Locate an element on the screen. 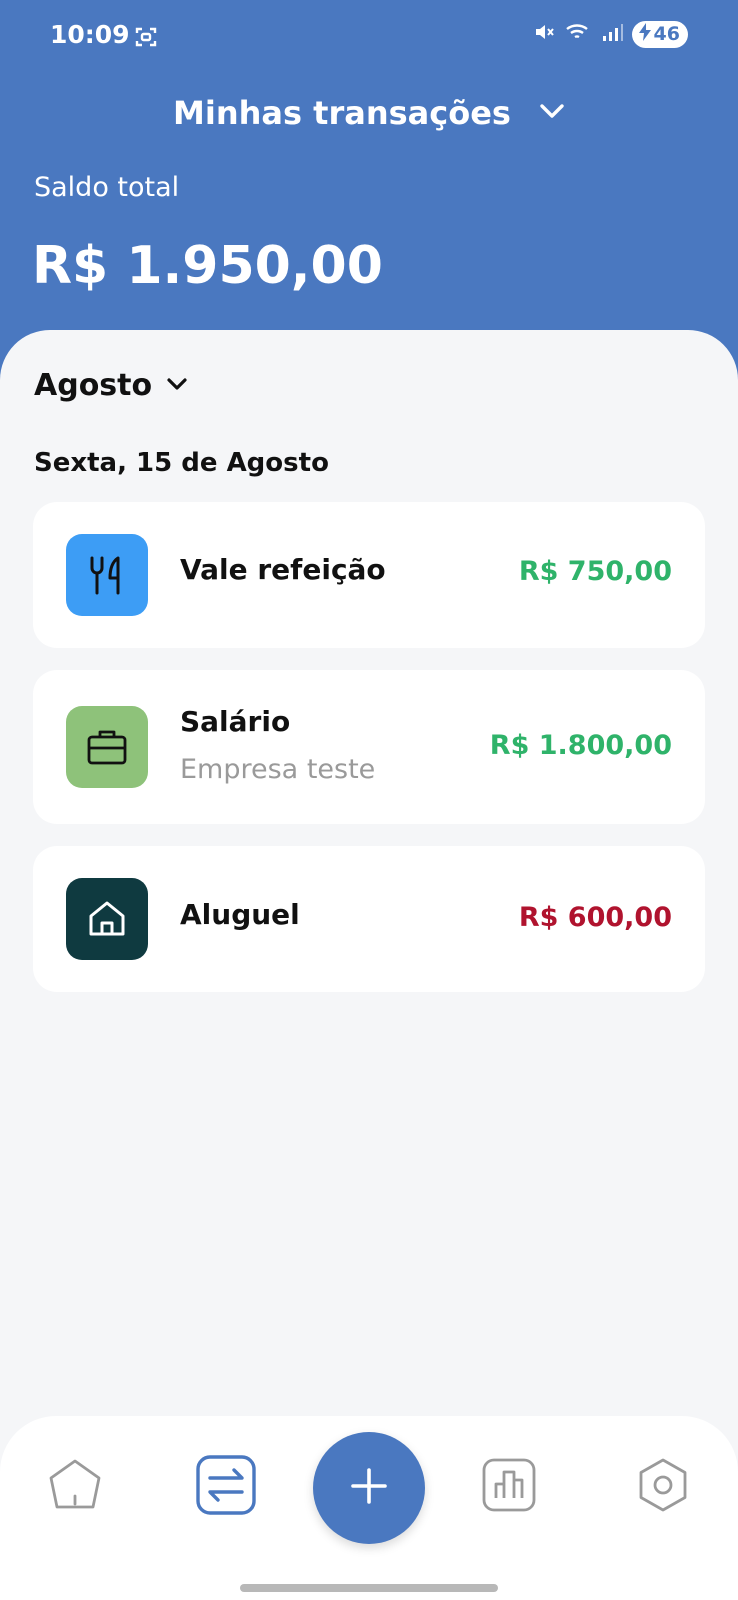  date-group-label: Sexta, 15 de Agosto is located at coordinates (181, 463).